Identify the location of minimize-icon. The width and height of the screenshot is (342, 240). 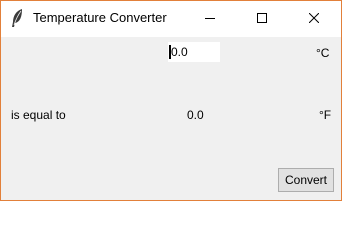
(210, 19).